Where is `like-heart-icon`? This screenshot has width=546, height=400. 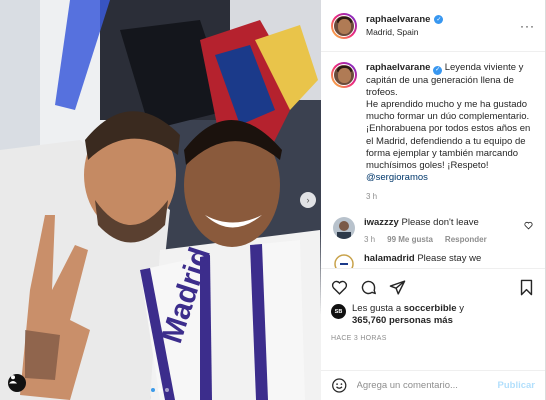 like-heart-icon is located at coordinates (339, 287).